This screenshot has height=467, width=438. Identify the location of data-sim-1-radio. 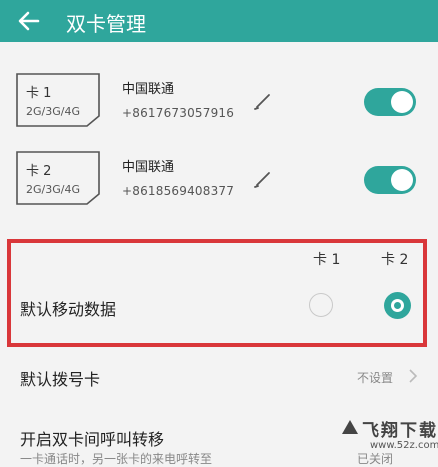
(321, 305).